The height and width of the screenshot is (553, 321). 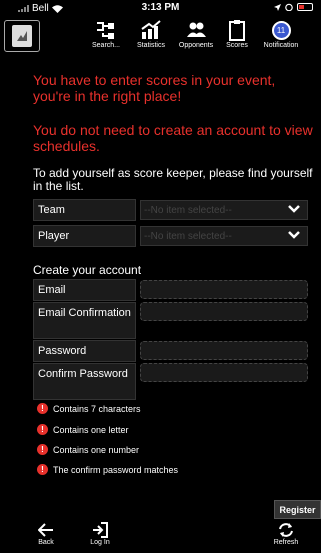 What do you see at coordinates (289, 7) in the screenshot?
I see `alarm-icon` at bounding box center [289, 7].